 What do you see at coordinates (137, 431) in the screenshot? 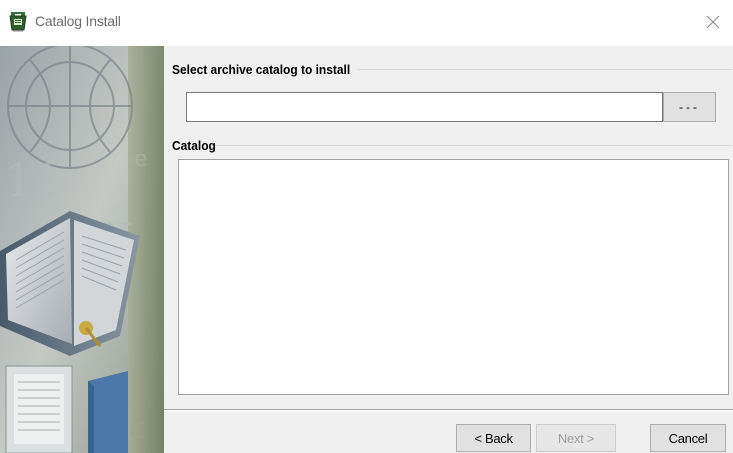
I see `svg-text: C` at bounding box center [137, 431].